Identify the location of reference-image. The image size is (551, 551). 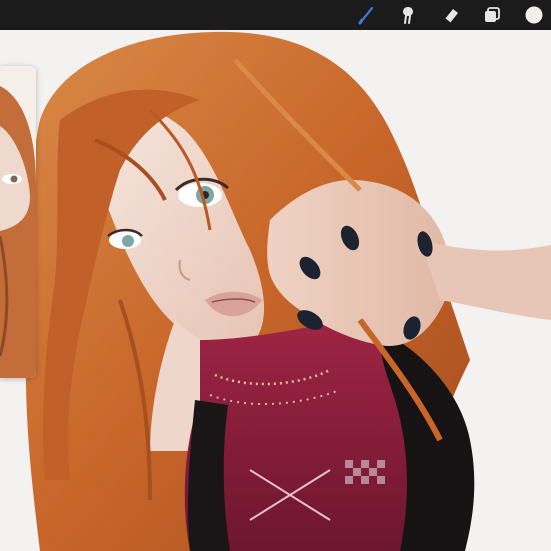
(18, 222).